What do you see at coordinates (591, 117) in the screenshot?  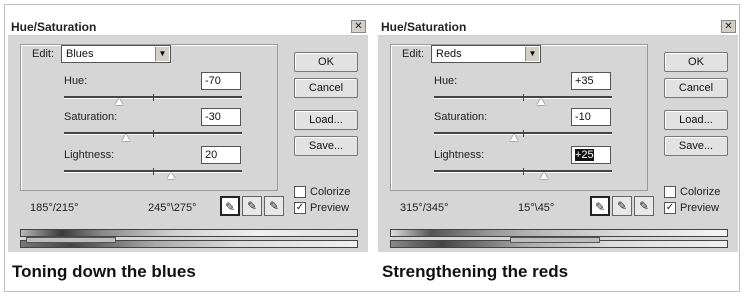 I see `saturation-input: -10` at bounding box center [591, 117].